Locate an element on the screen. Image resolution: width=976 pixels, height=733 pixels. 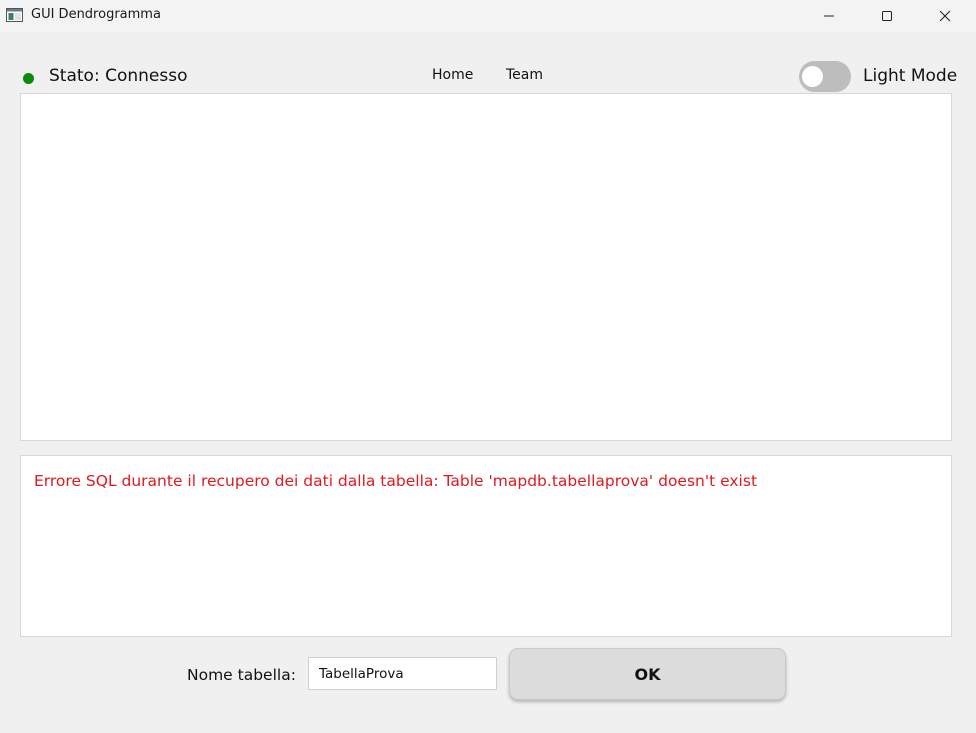
window-title: GUI Dendrogramma is located at coordinates (96, 14).